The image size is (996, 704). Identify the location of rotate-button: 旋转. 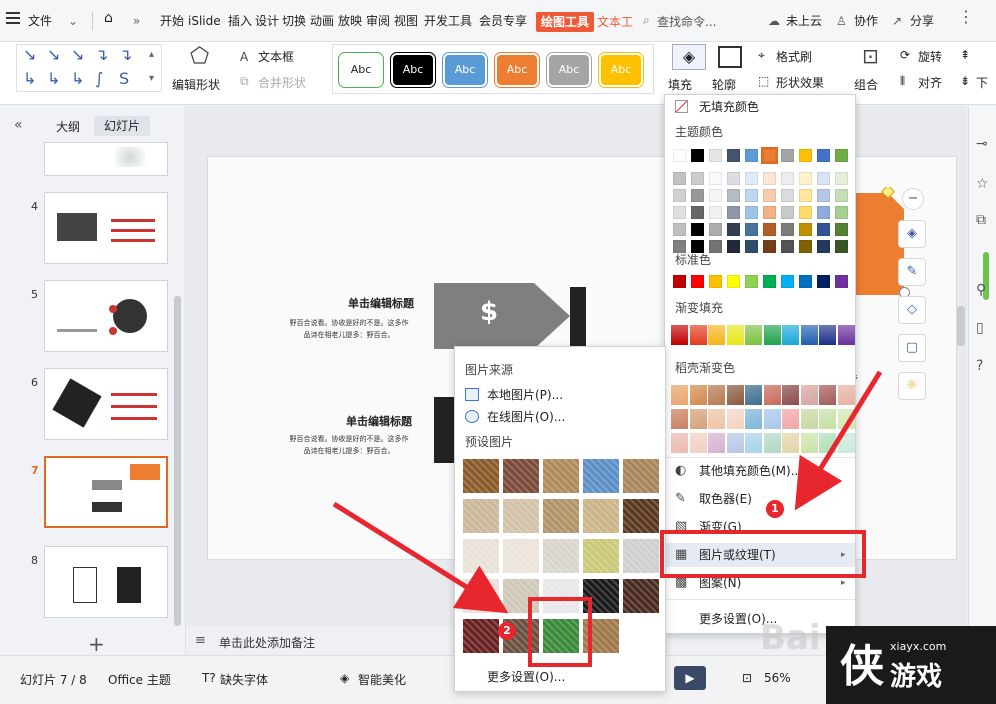
(930, 56).